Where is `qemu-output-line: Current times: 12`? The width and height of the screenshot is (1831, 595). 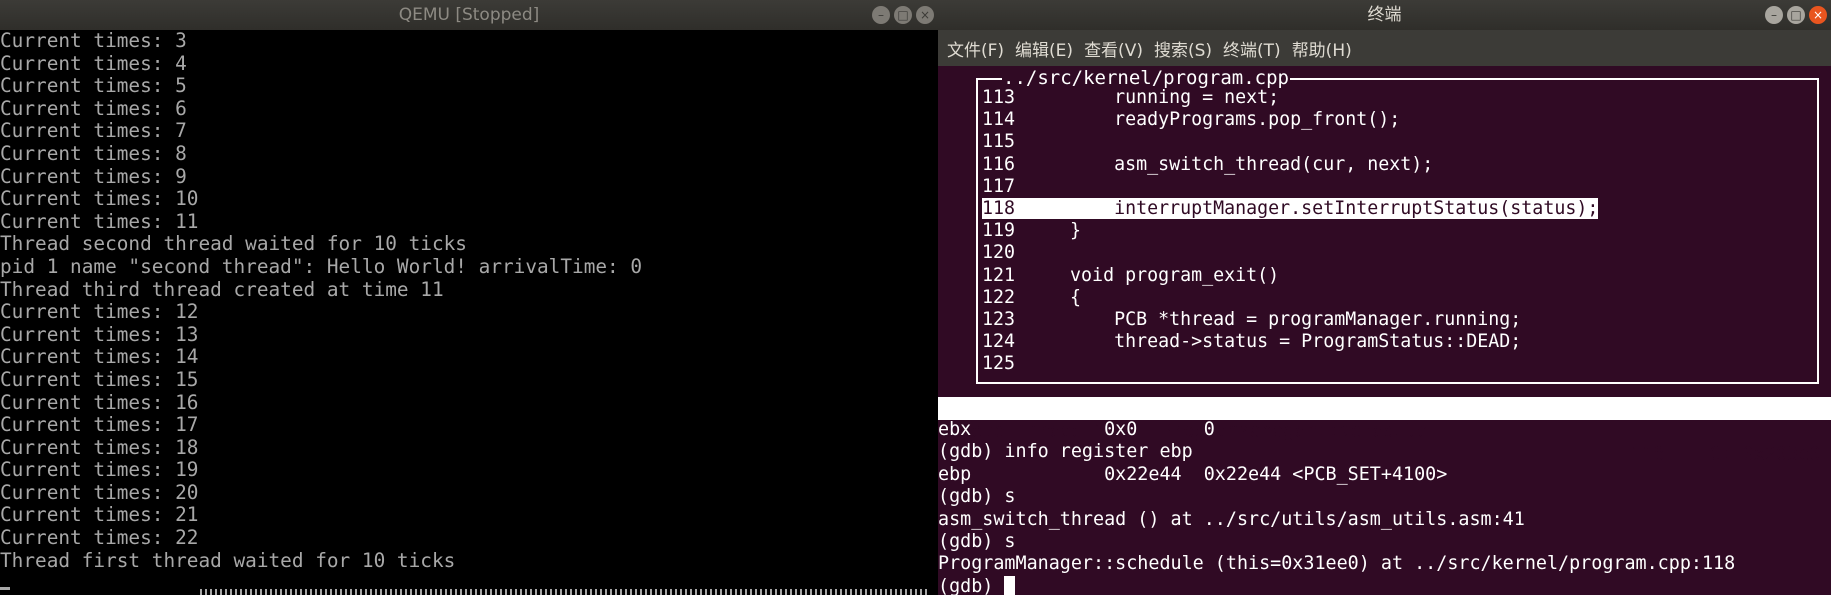 qemu-output-line: Current times: 12 is located at coordinates (99, 312).